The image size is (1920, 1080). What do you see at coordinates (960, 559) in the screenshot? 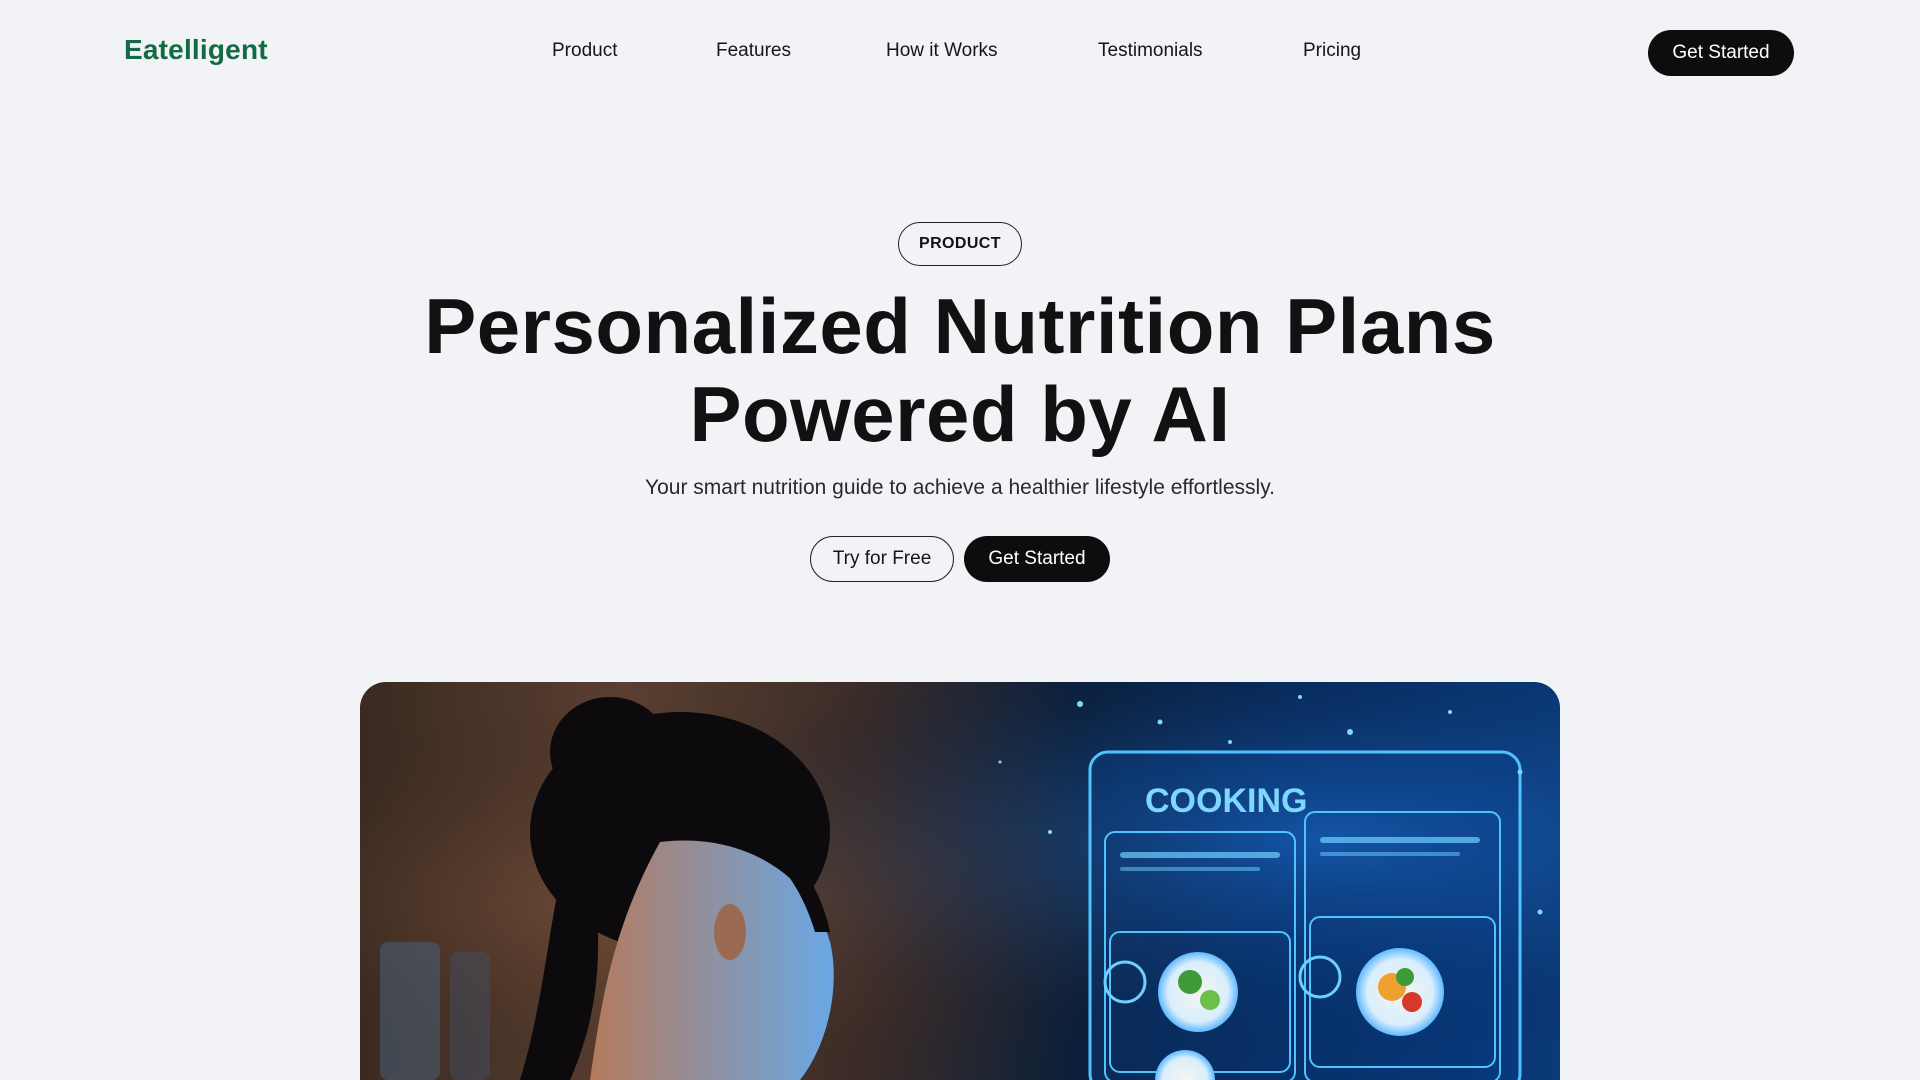
I see `hero-cta-group: Try for Free Get Started` at bounding box center [960, 559].